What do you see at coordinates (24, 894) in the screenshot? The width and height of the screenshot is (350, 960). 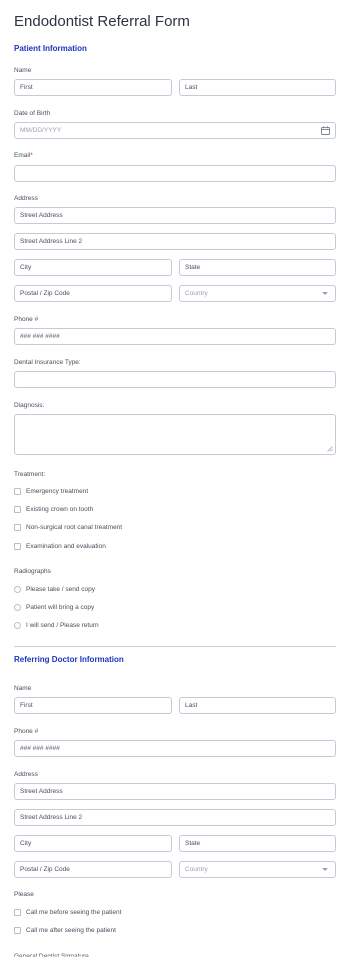 I see `please-label: Please` at bounding box center [24, 894].